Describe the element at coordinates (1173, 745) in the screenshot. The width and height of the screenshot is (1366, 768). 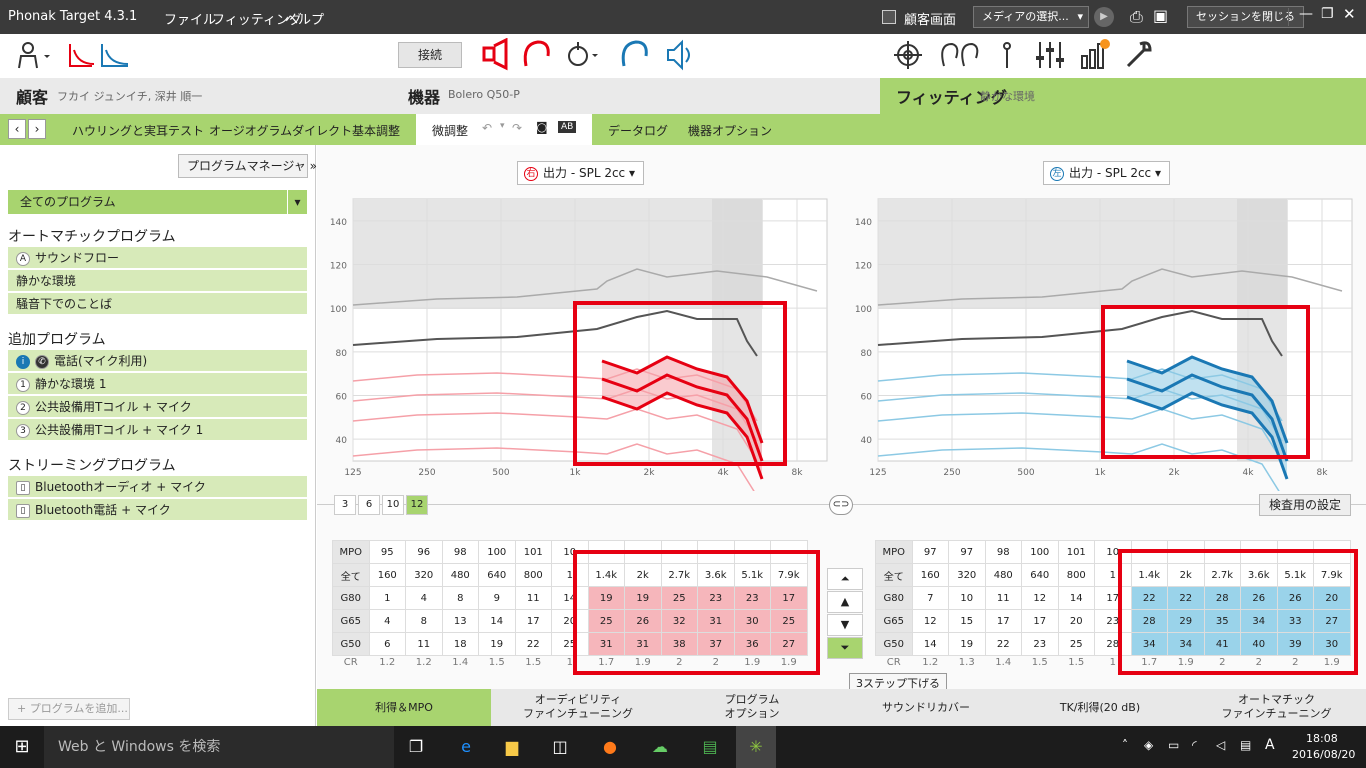
I see `tray-battery-icon: ▭` at that location.